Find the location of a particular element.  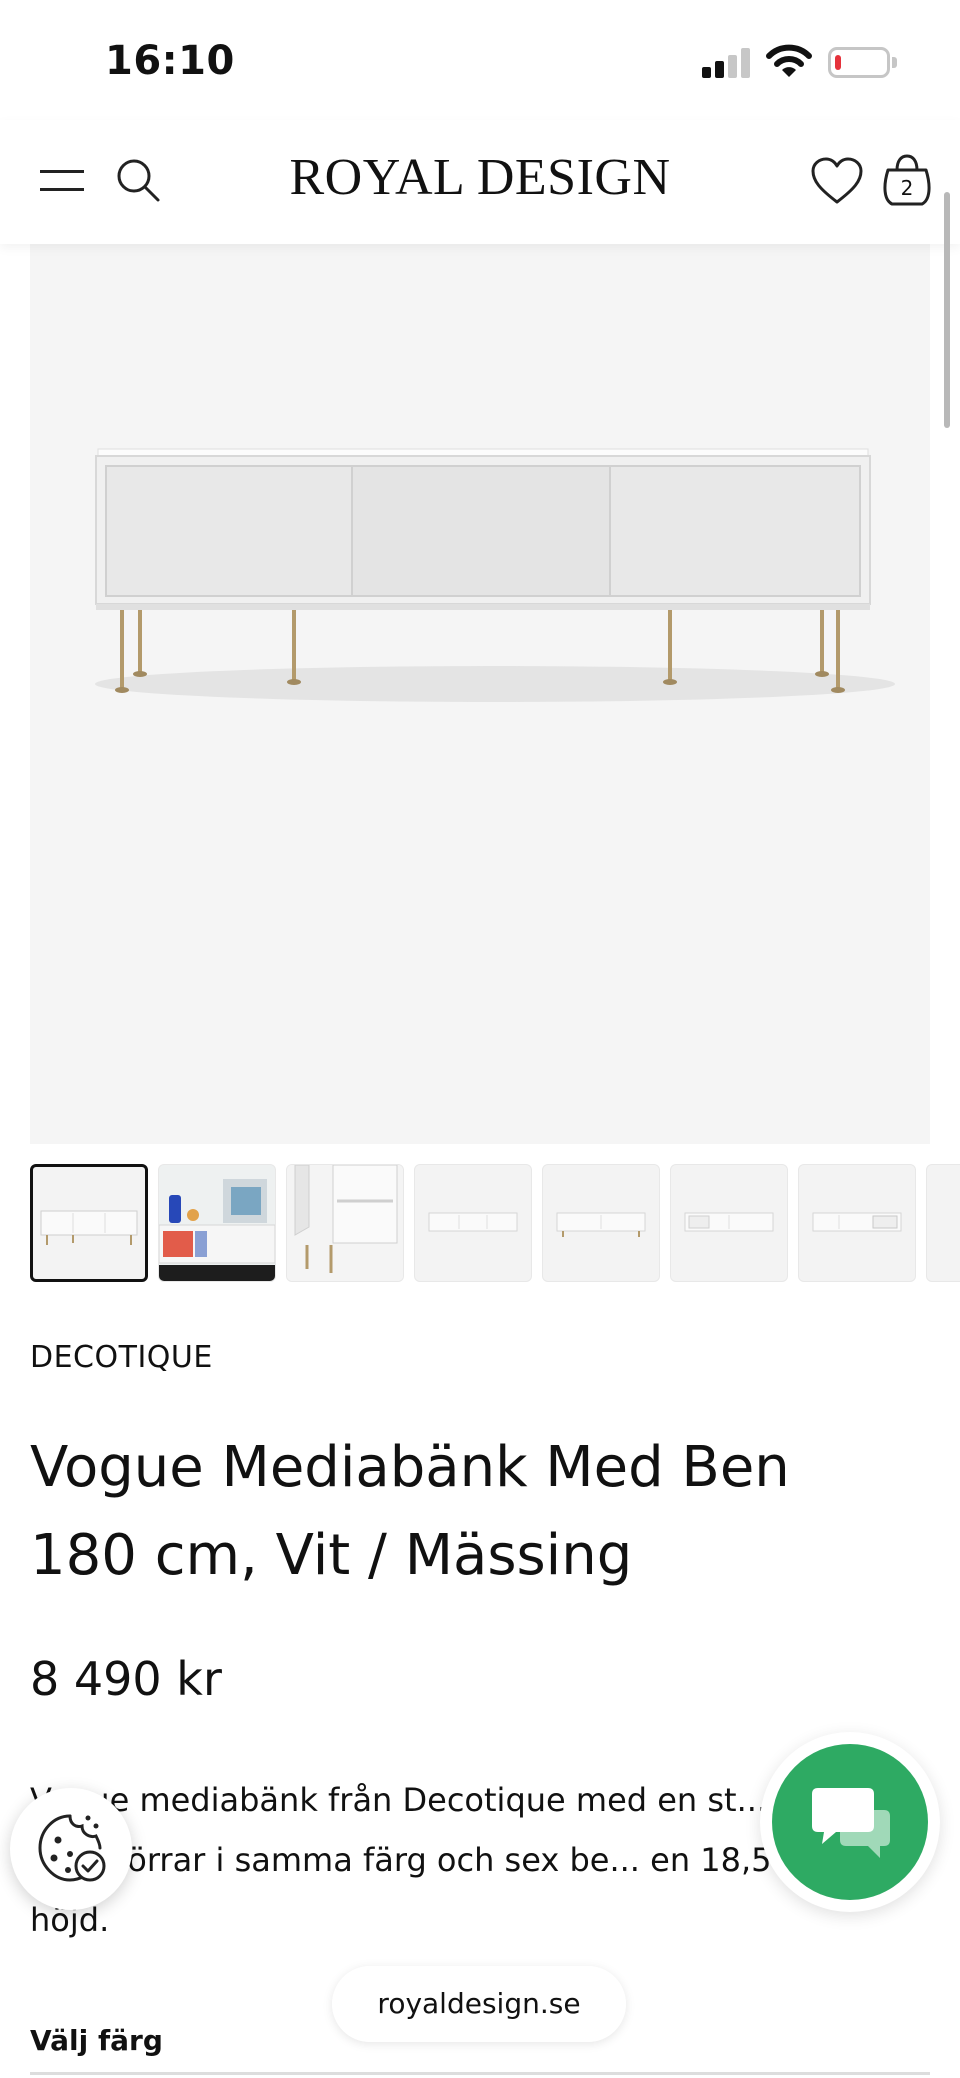

site-header: ROYAL DESIGN 2 is located at coordinates (480, 182).